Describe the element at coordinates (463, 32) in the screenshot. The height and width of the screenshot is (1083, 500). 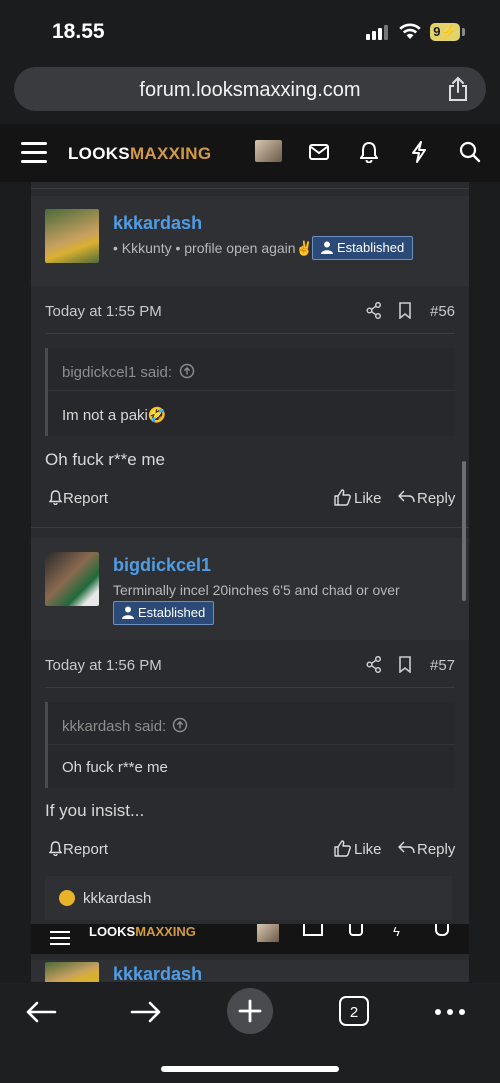
I see `battery-tip` at that location.